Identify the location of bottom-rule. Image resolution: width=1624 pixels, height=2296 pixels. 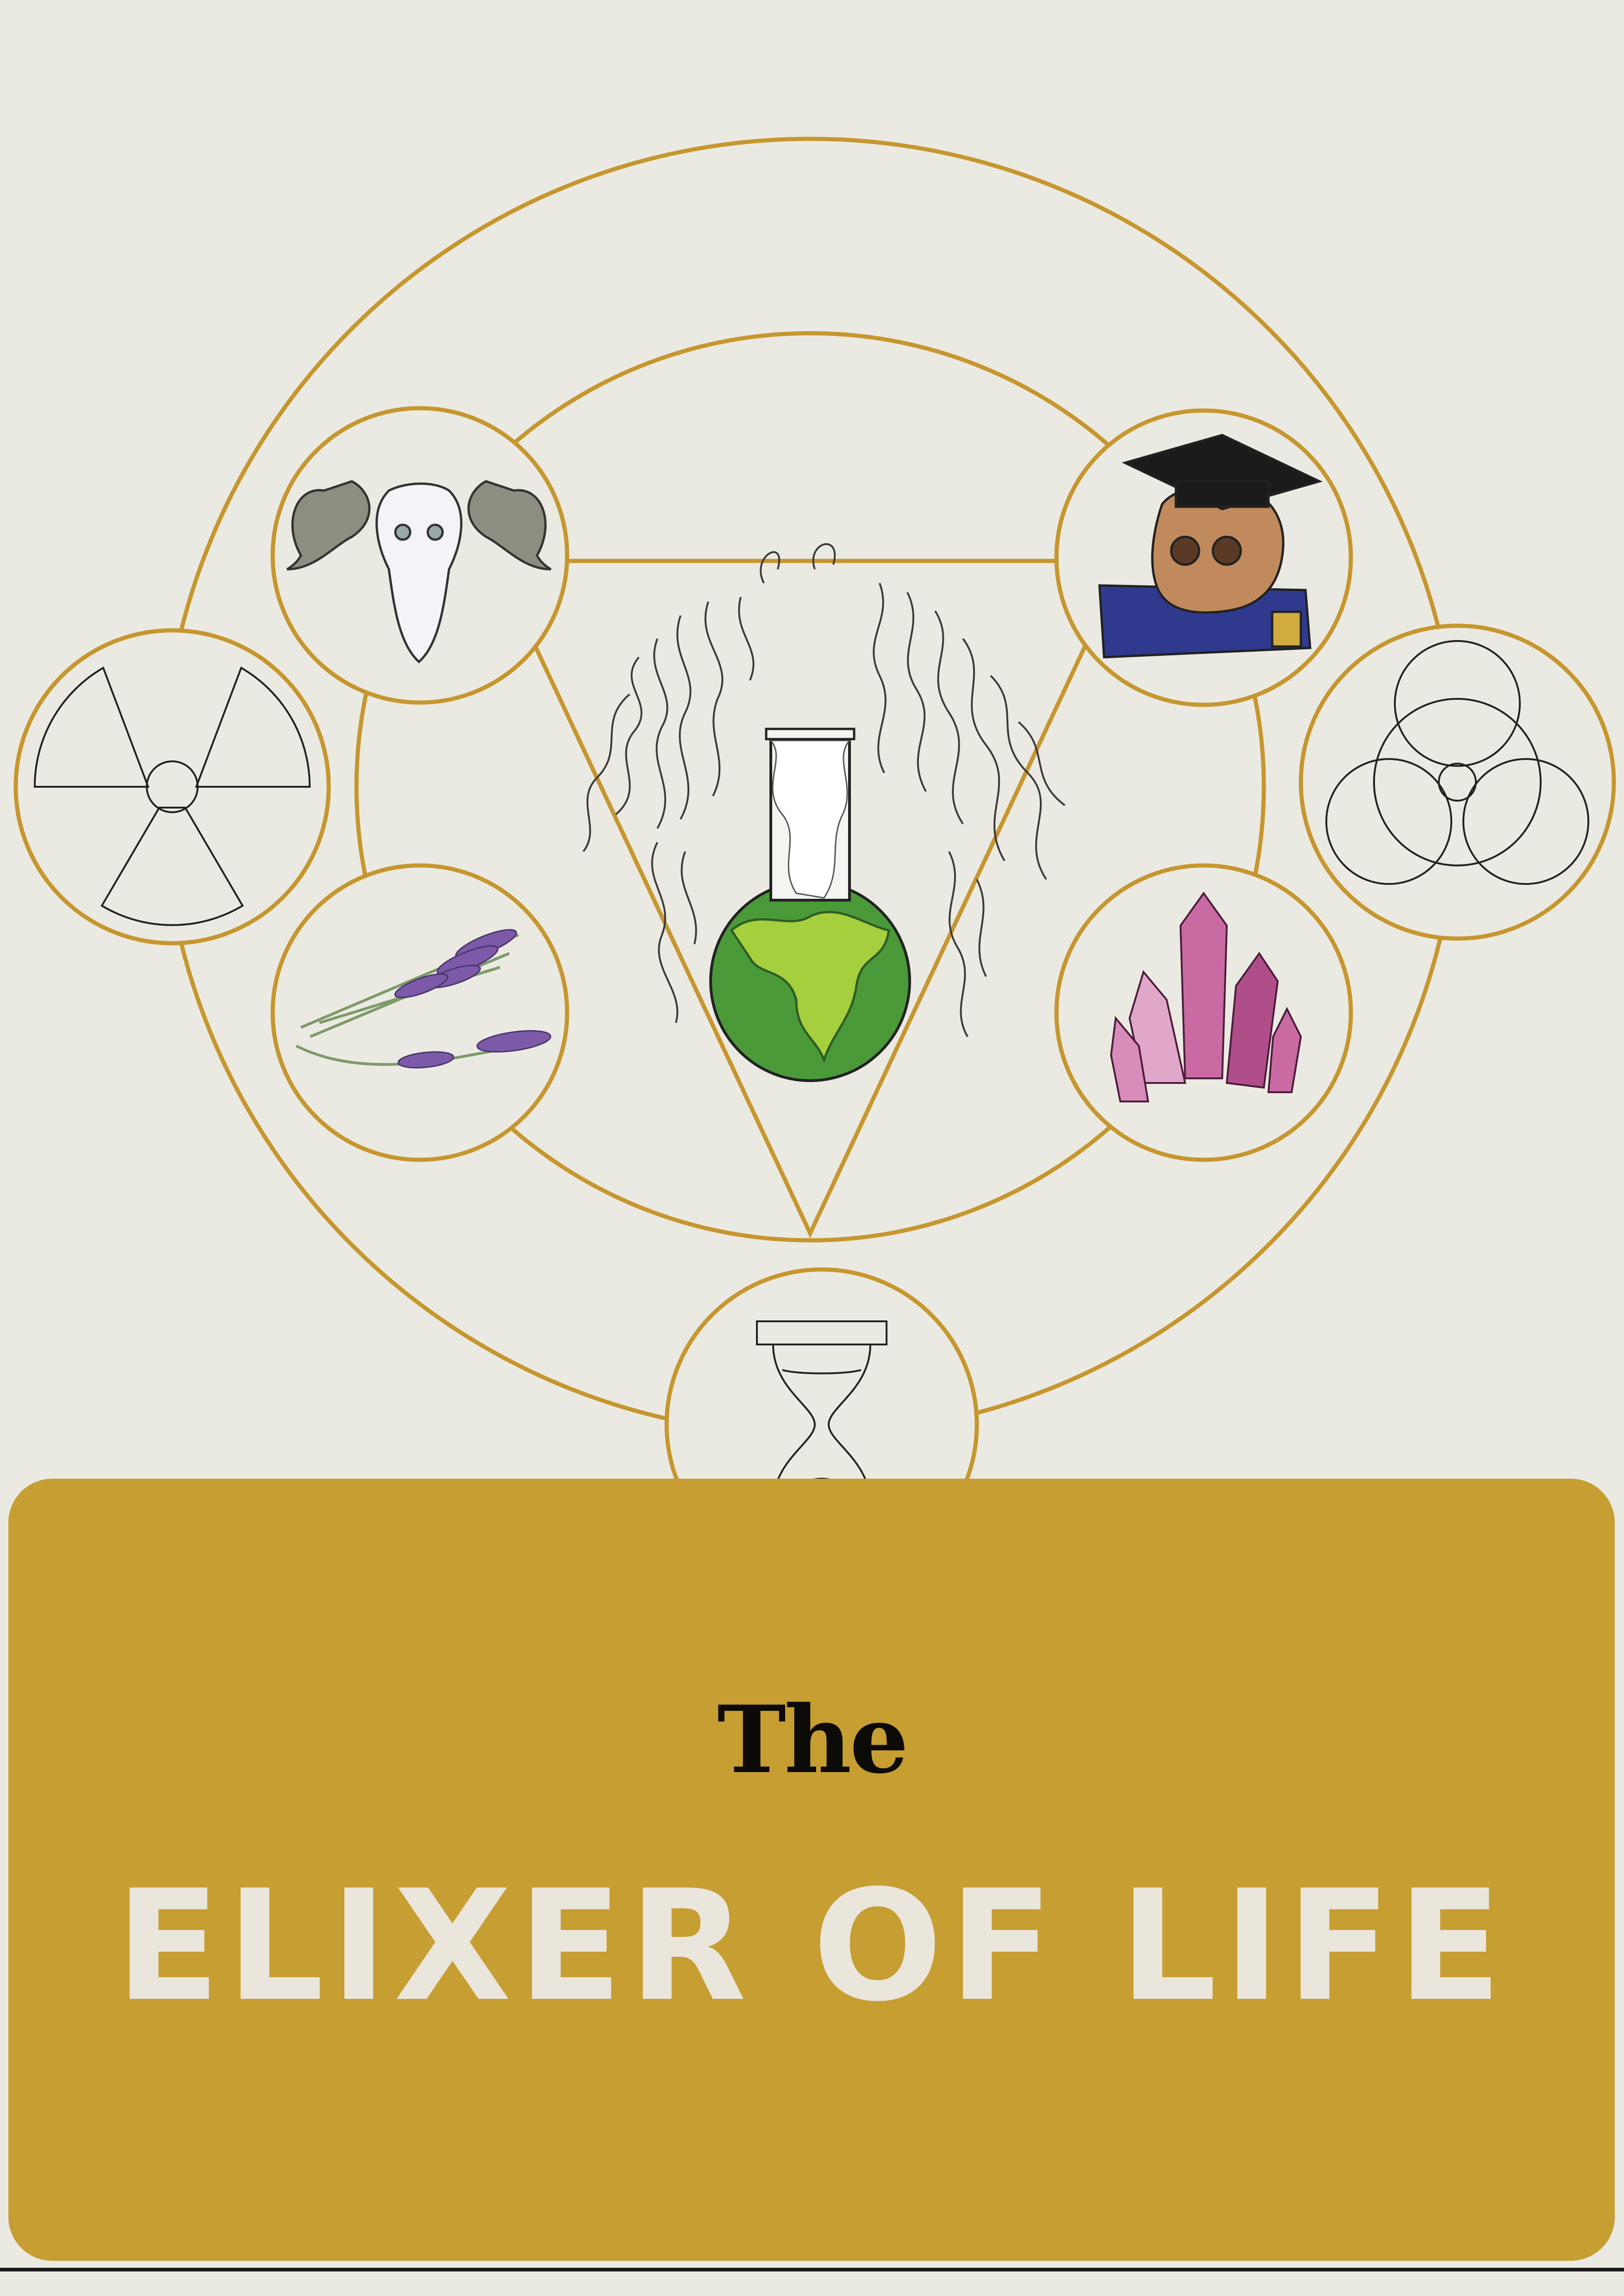
(812, 2269).